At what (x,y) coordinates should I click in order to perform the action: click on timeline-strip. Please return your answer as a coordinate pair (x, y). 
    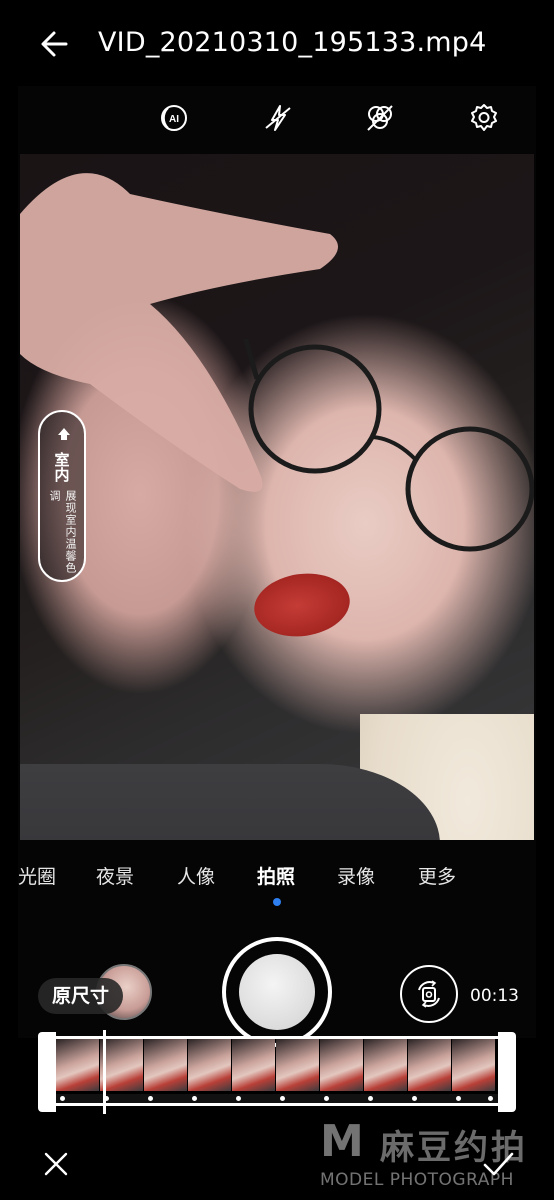
    Looking at the image, I should click on (277, 1071).